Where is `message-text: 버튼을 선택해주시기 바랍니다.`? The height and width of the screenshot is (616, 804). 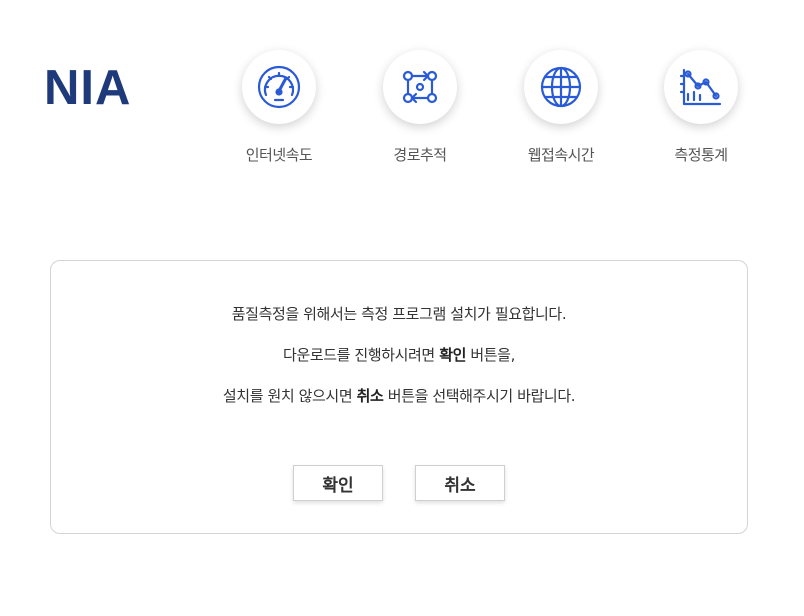
message-text: 버튼을 선택해주시기 바랍니다. is located at coordinates (479, 396).